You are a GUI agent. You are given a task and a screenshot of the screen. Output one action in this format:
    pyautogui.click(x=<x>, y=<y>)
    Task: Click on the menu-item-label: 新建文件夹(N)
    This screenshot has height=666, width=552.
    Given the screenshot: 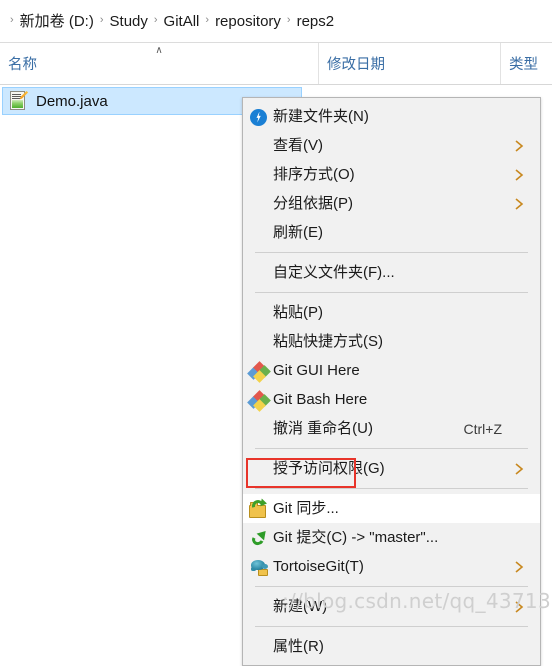 What is the action you would take?
    pyautogui.click(x=321, y=116)
    